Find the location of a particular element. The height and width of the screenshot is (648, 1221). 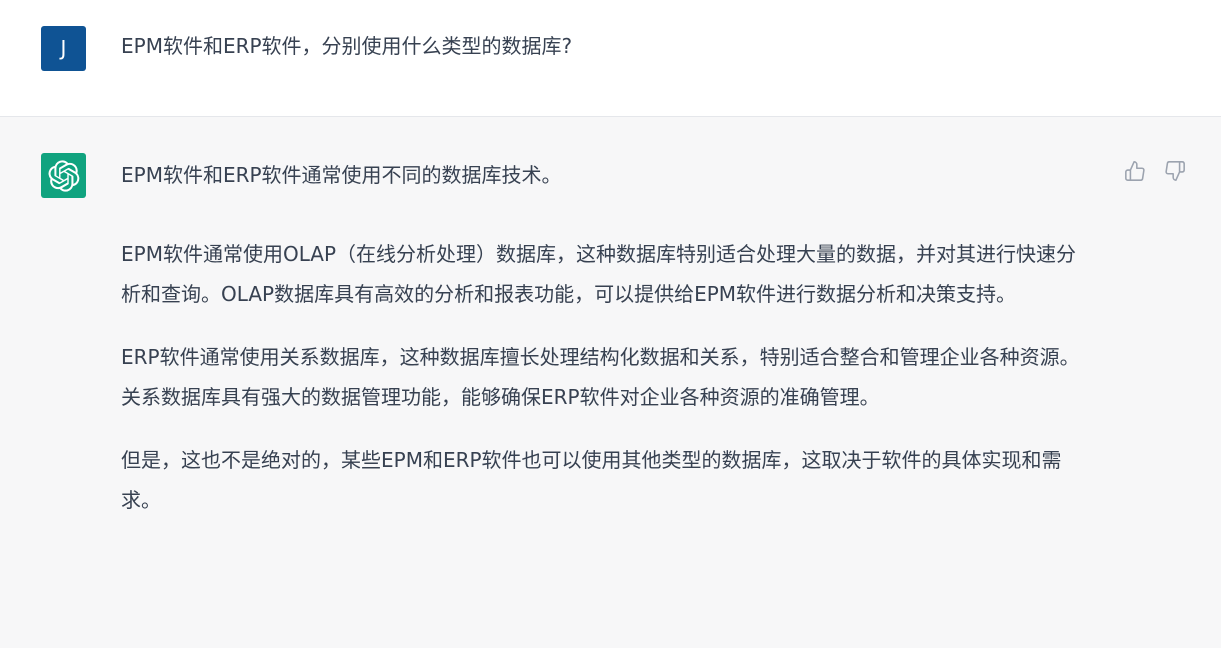

feedback-buttons is located at coordinates (1155, 171).